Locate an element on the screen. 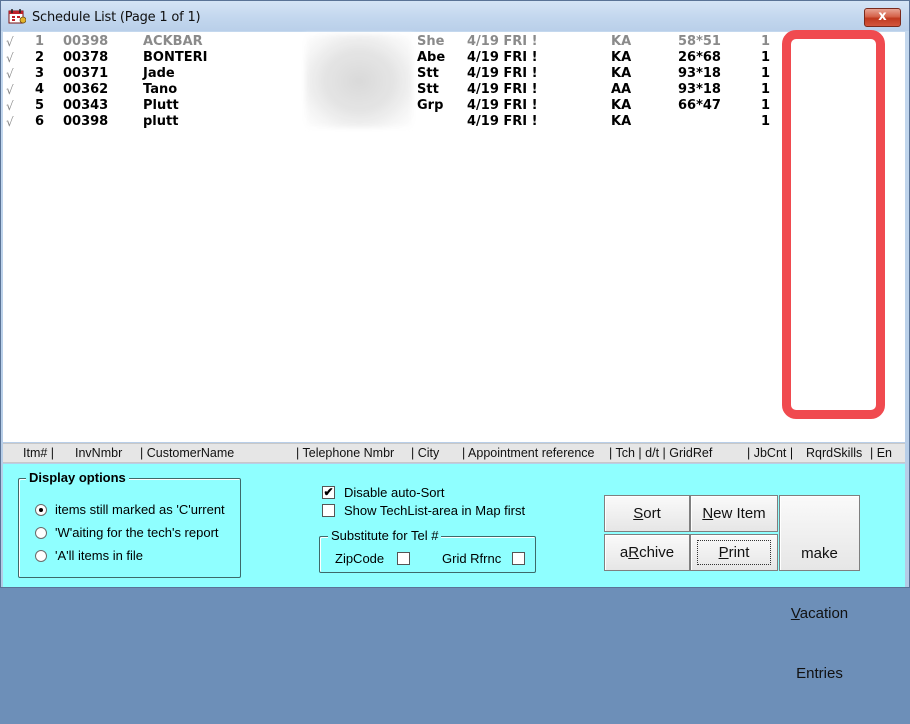 The width and height of the screenshot is (910, 724). radio-current-label: items still marked as 'C'urrent is located at coordinates (140, 509).